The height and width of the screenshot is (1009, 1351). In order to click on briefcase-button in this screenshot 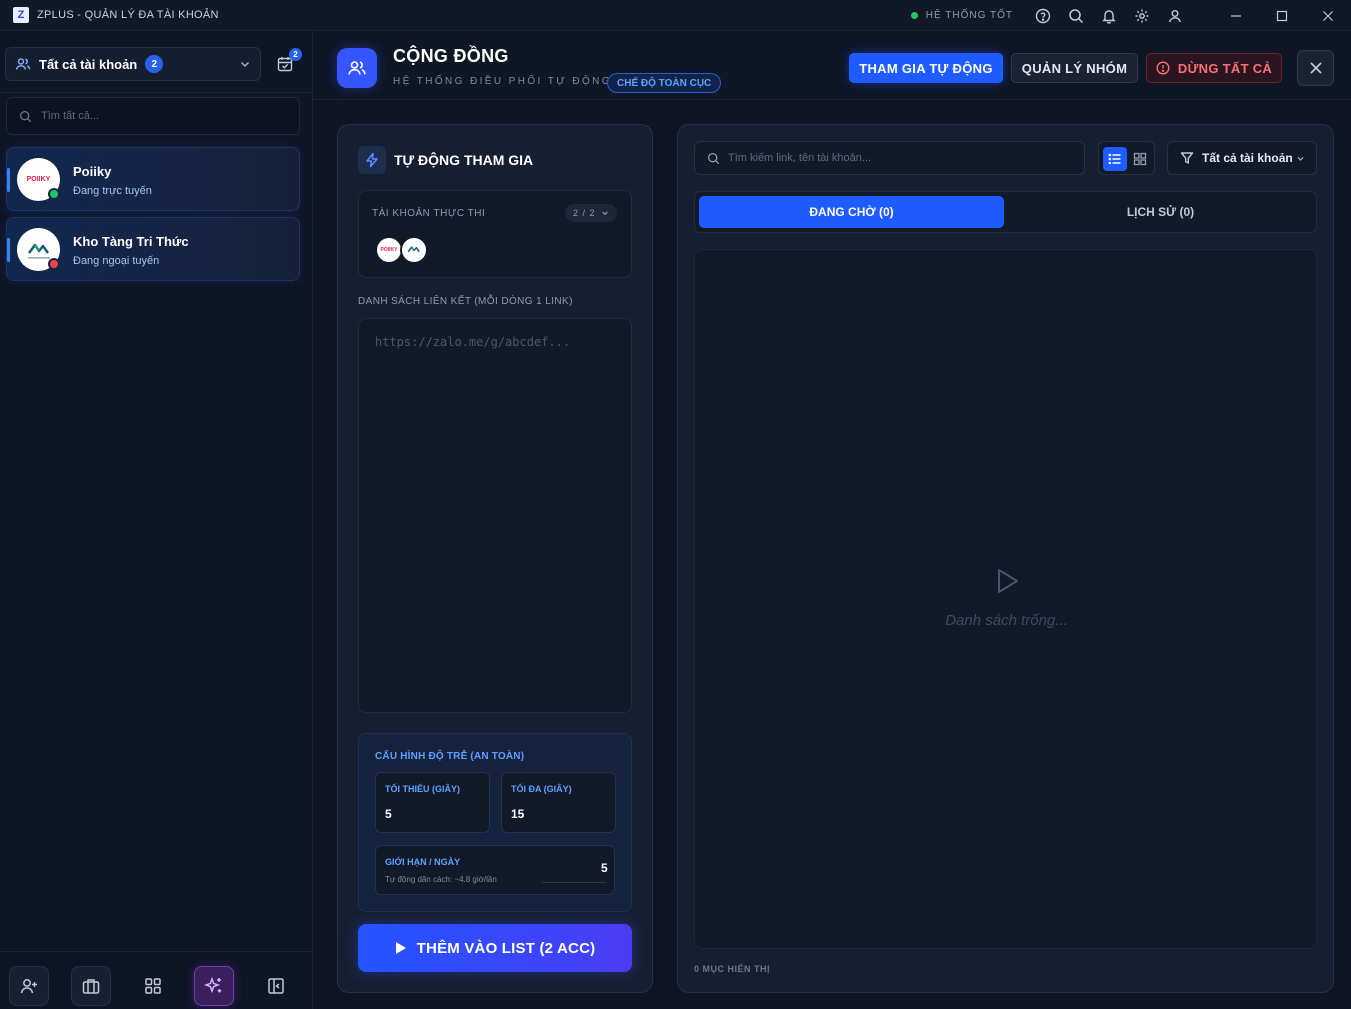, I will do `click(91, 986)`.